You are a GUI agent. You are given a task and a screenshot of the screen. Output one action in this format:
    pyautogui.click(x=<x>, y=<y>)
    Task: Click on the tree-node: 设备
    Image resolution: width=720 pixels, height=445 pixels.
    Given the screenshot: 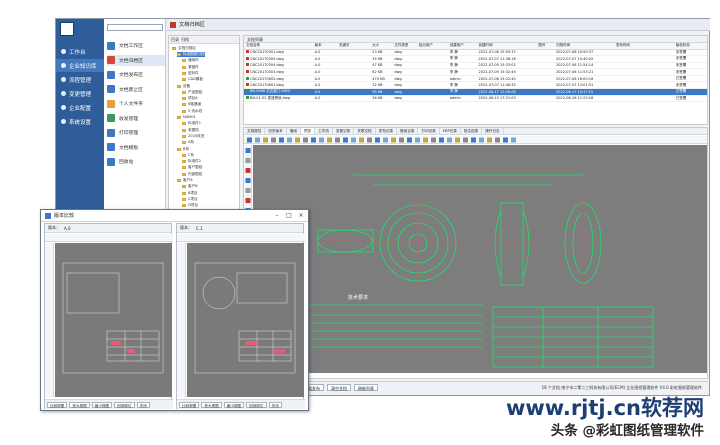 What is the action you would take?
    pyautogui.click(x=183, y=86)
    